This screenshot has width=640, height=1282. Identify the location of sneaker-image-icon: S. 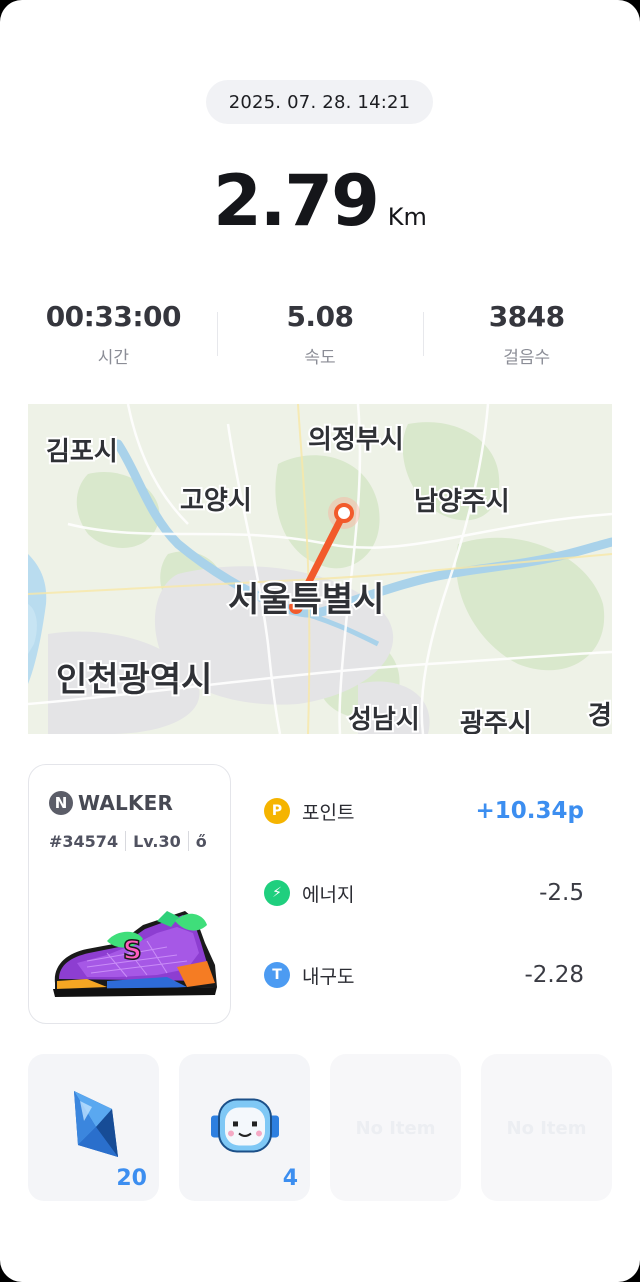
(135, 954).